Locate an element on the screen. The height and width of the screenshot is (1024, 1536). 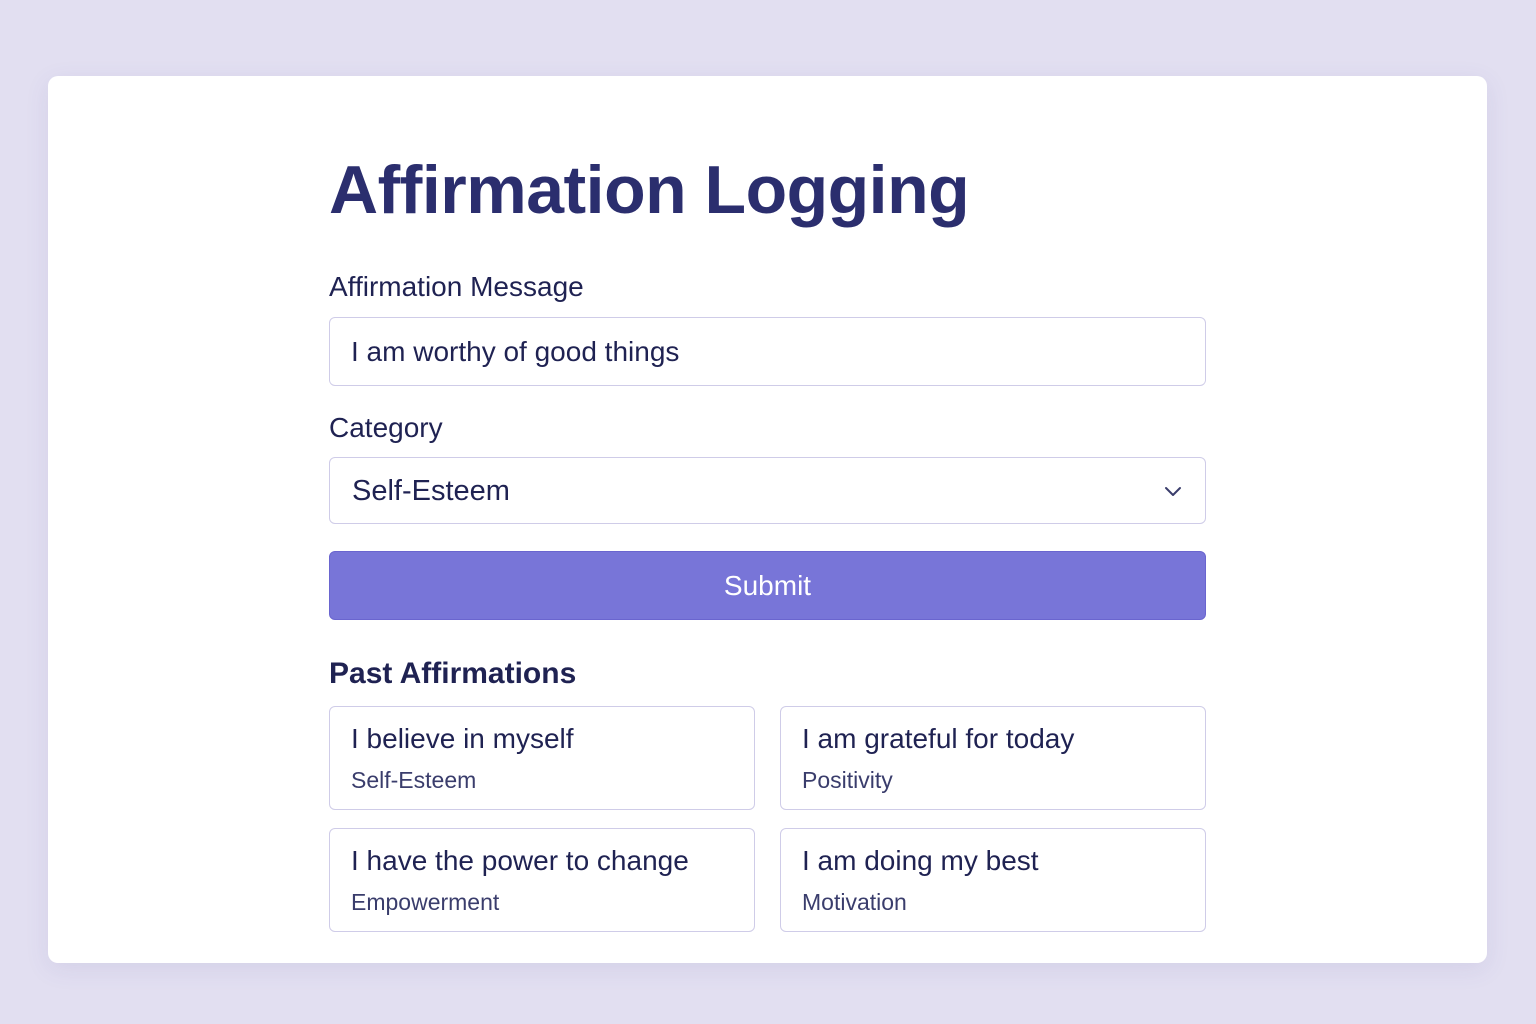
past-affirmation-category: Positivity is located at coordinates (847, 780).